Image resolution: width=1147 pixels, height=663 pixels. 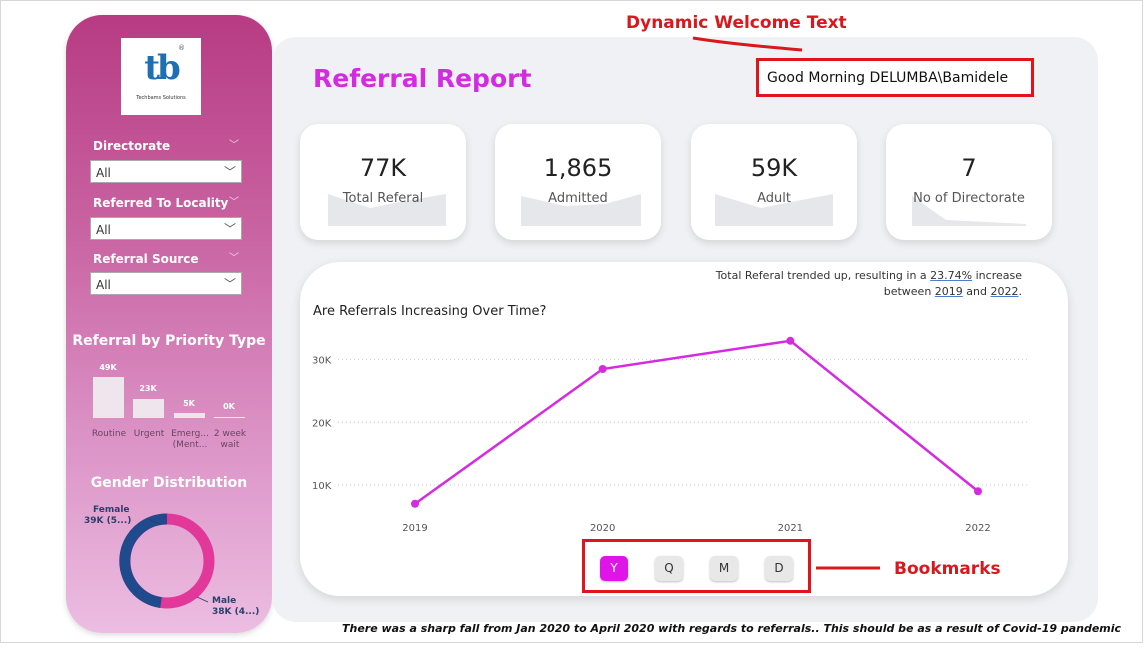 What do you see at coordinates (322, 486) in the screenshot?
I see `y-tick-label: 10K` at bounding box center [322, 486].